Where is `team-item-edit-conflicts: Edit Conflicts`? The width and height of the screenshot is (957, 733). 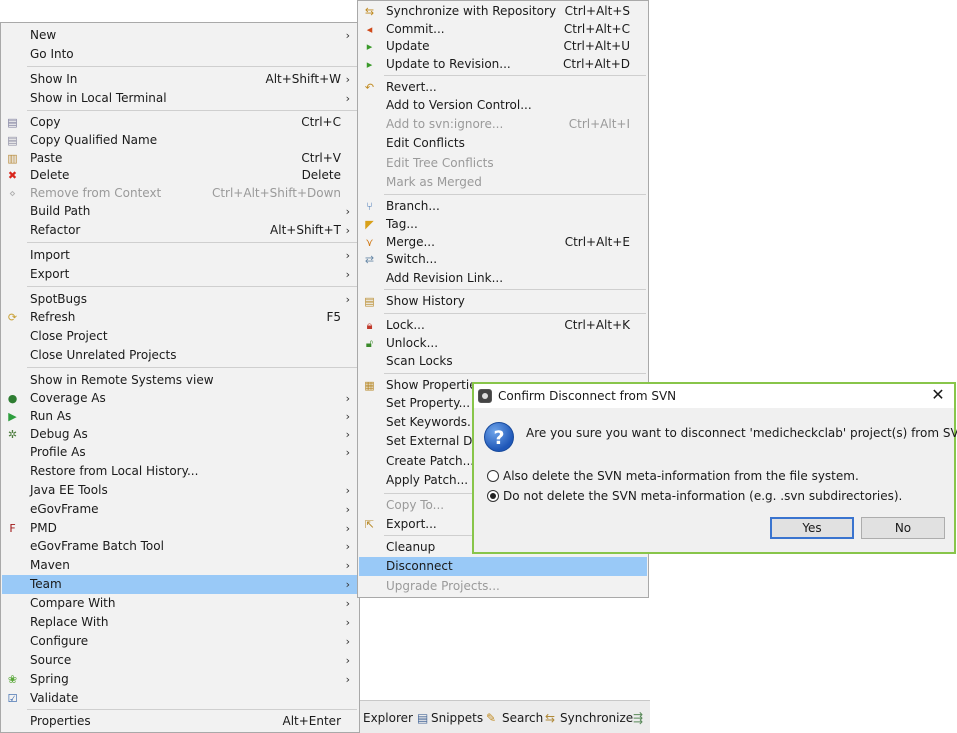
team-item-edit-conflicts: Edit Conflicts is located at coordinates (503, 143).